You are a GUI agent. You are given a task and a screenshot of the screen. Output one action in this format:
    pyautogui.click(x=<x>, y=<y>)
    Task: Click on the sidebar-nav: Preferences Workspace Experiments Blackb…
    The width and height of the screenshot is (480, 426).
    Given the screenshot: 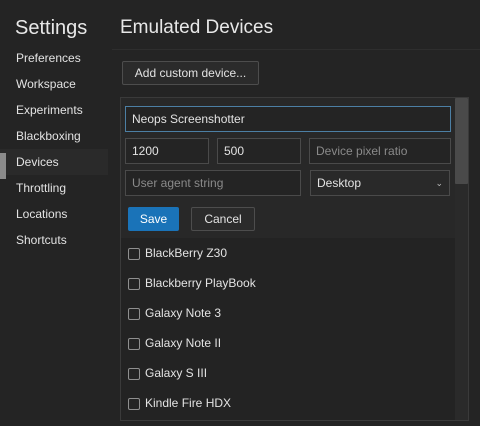 What is the action you would take?
    pyautogui.click(x=54, y=149)
    